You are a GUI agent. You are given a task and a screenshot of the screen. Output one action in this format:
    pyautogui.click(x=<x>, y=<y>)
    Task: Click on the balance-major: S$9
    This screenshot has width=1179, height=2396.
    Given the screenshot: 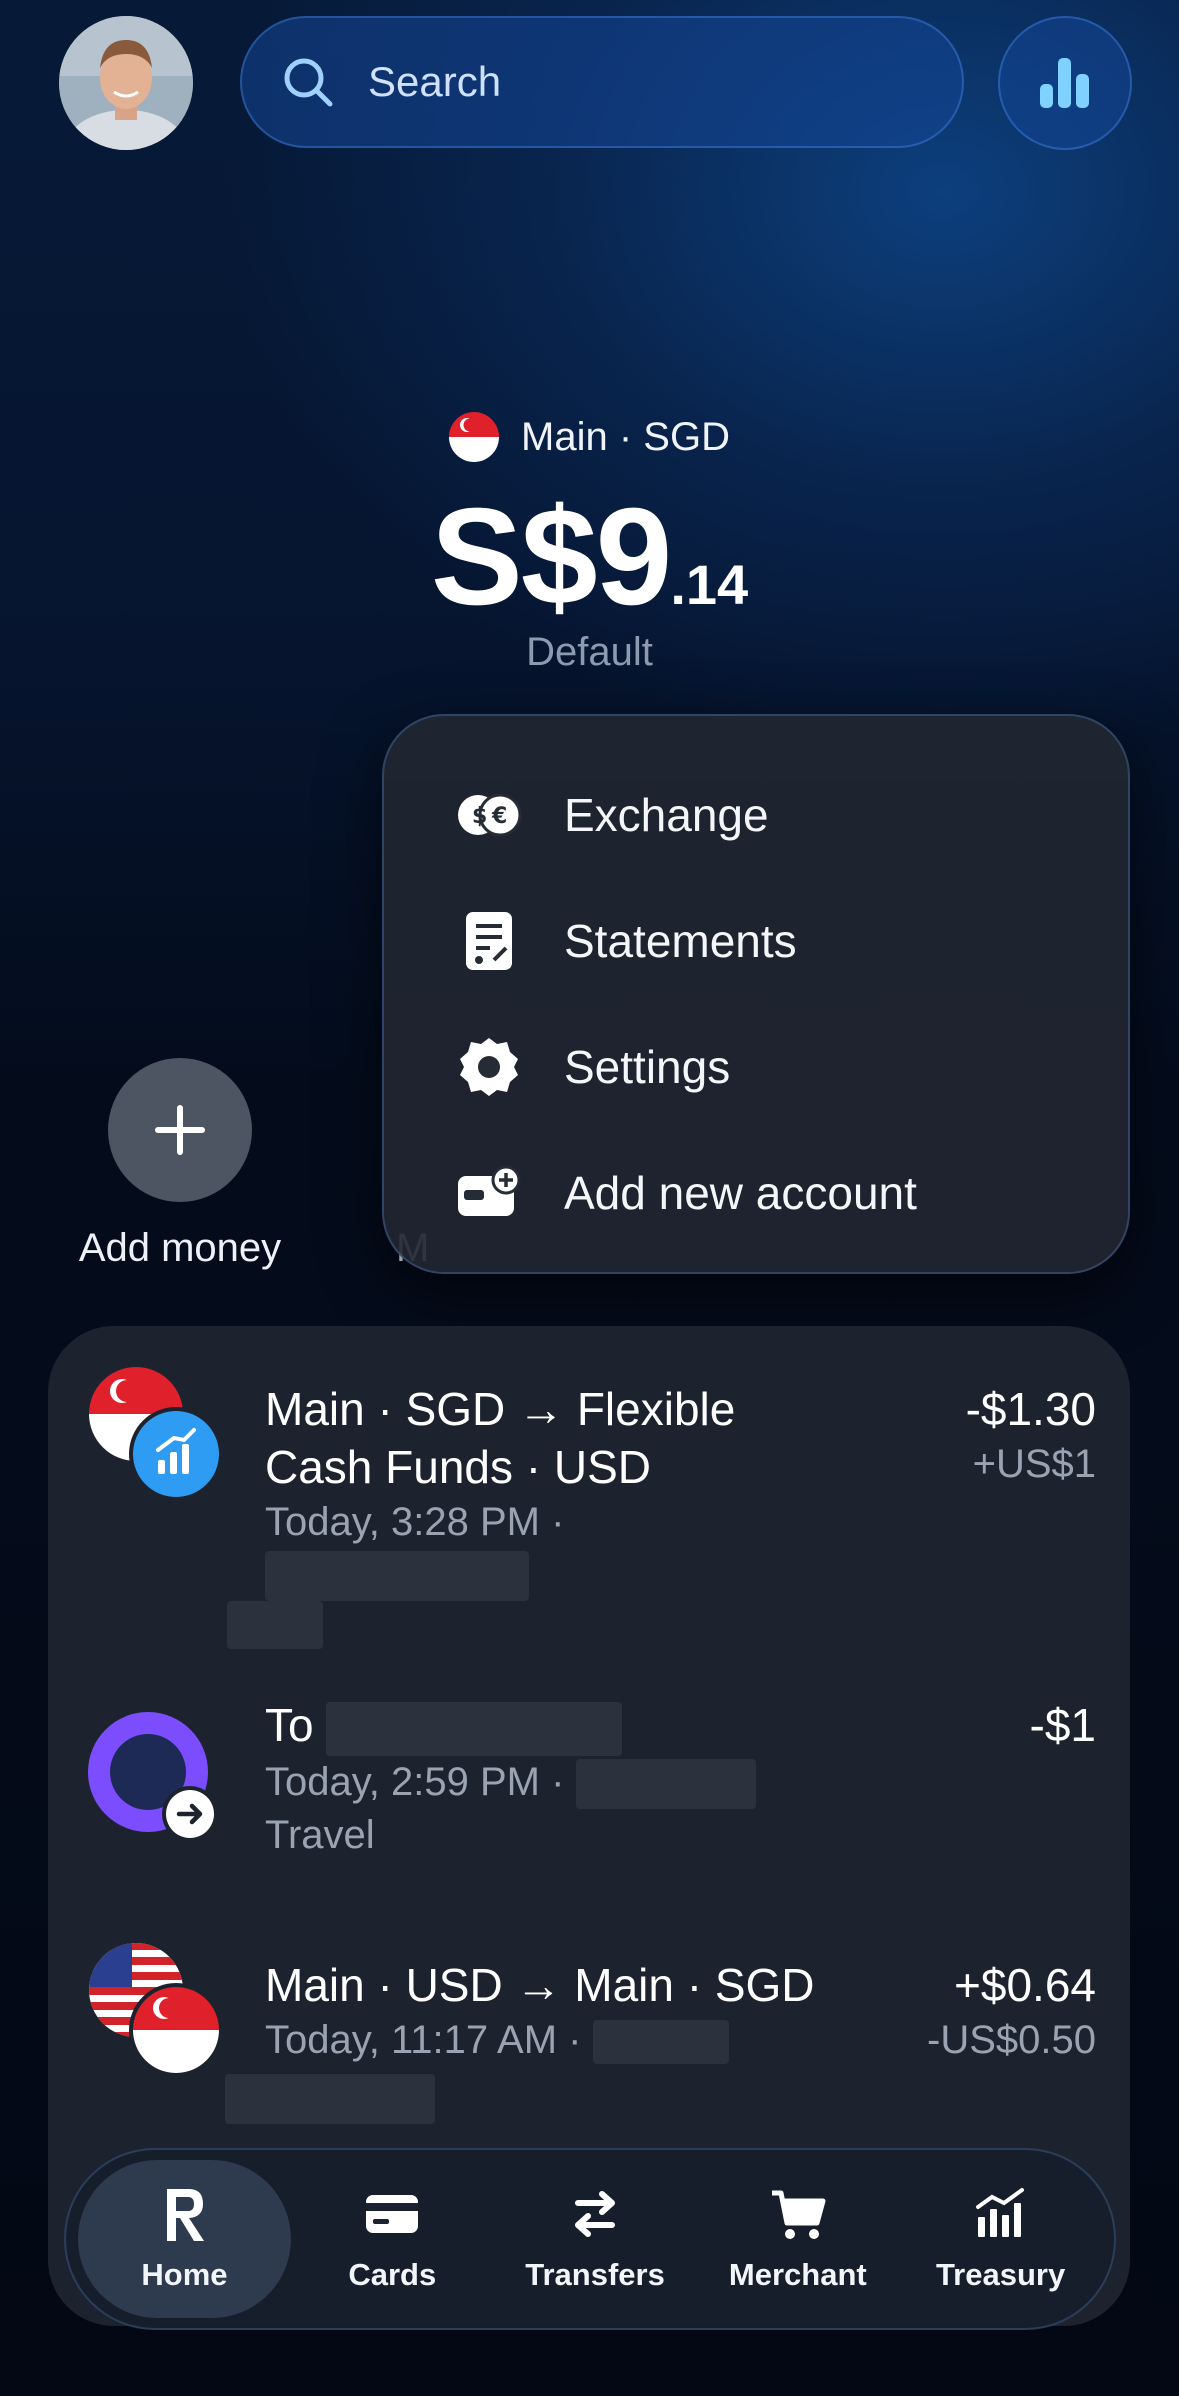 What is the action you would take?
    pyautogui.click(x=551, y=557)
    